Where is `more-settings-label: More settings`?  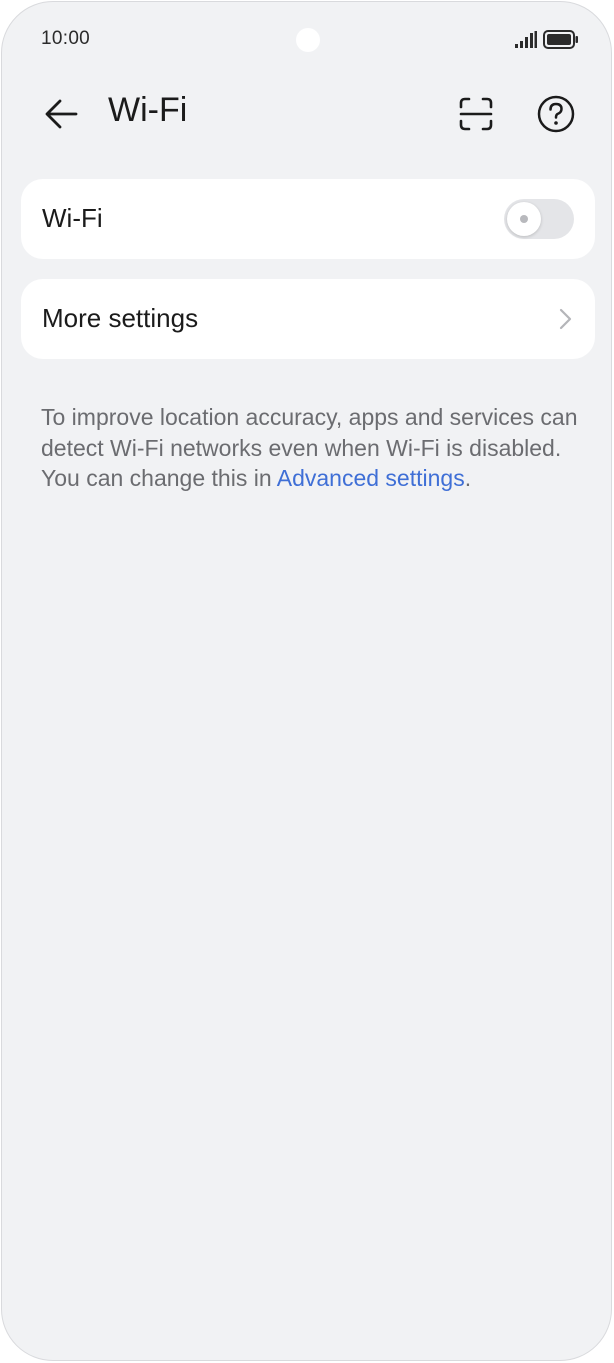
more-settings-label: More settings is located at coordinates (120, 318).